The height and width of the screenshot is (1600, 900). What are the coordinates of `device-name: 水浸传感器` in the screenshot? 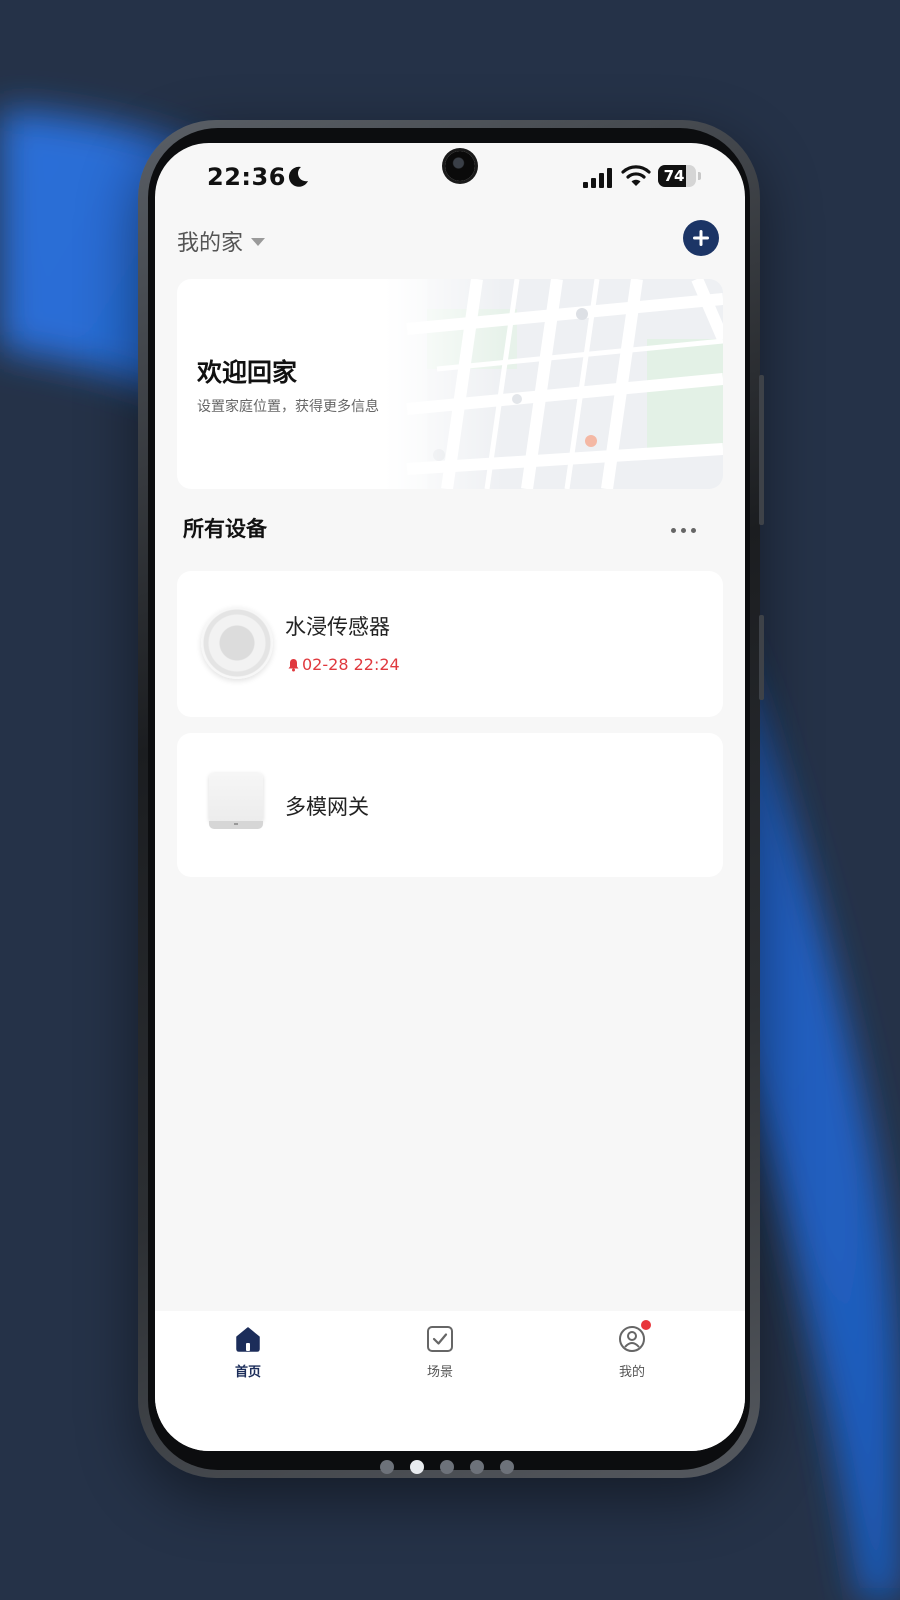 It's located at (337, 627).